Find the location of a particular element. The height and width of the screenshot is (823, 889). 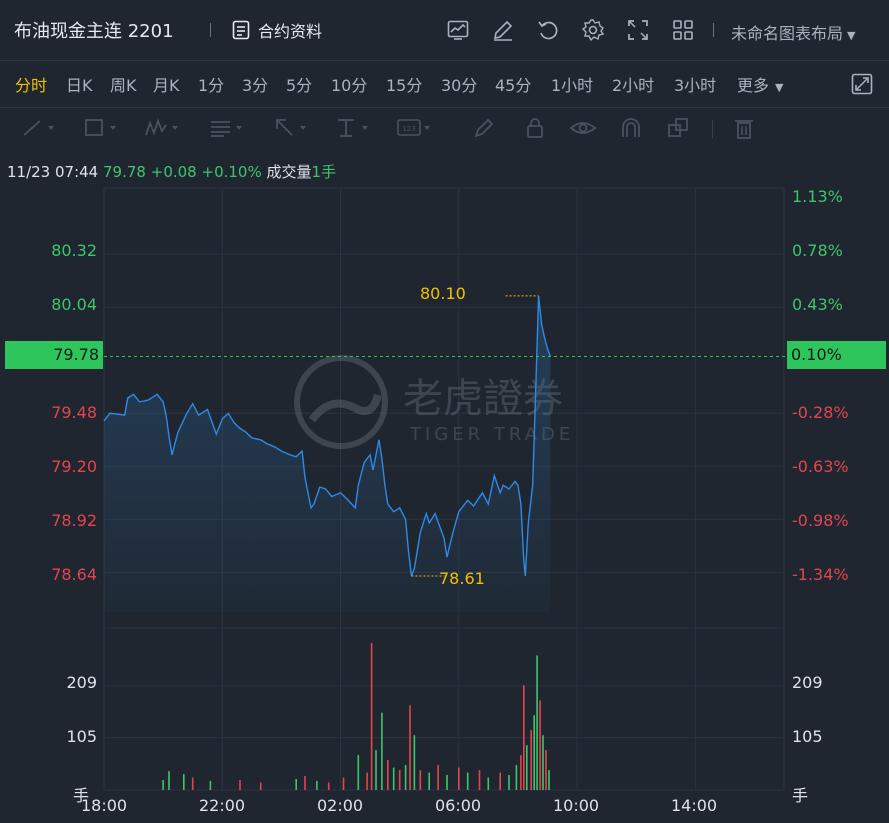

current-price-tag: 79.78 is located at coordinates (54, 355).